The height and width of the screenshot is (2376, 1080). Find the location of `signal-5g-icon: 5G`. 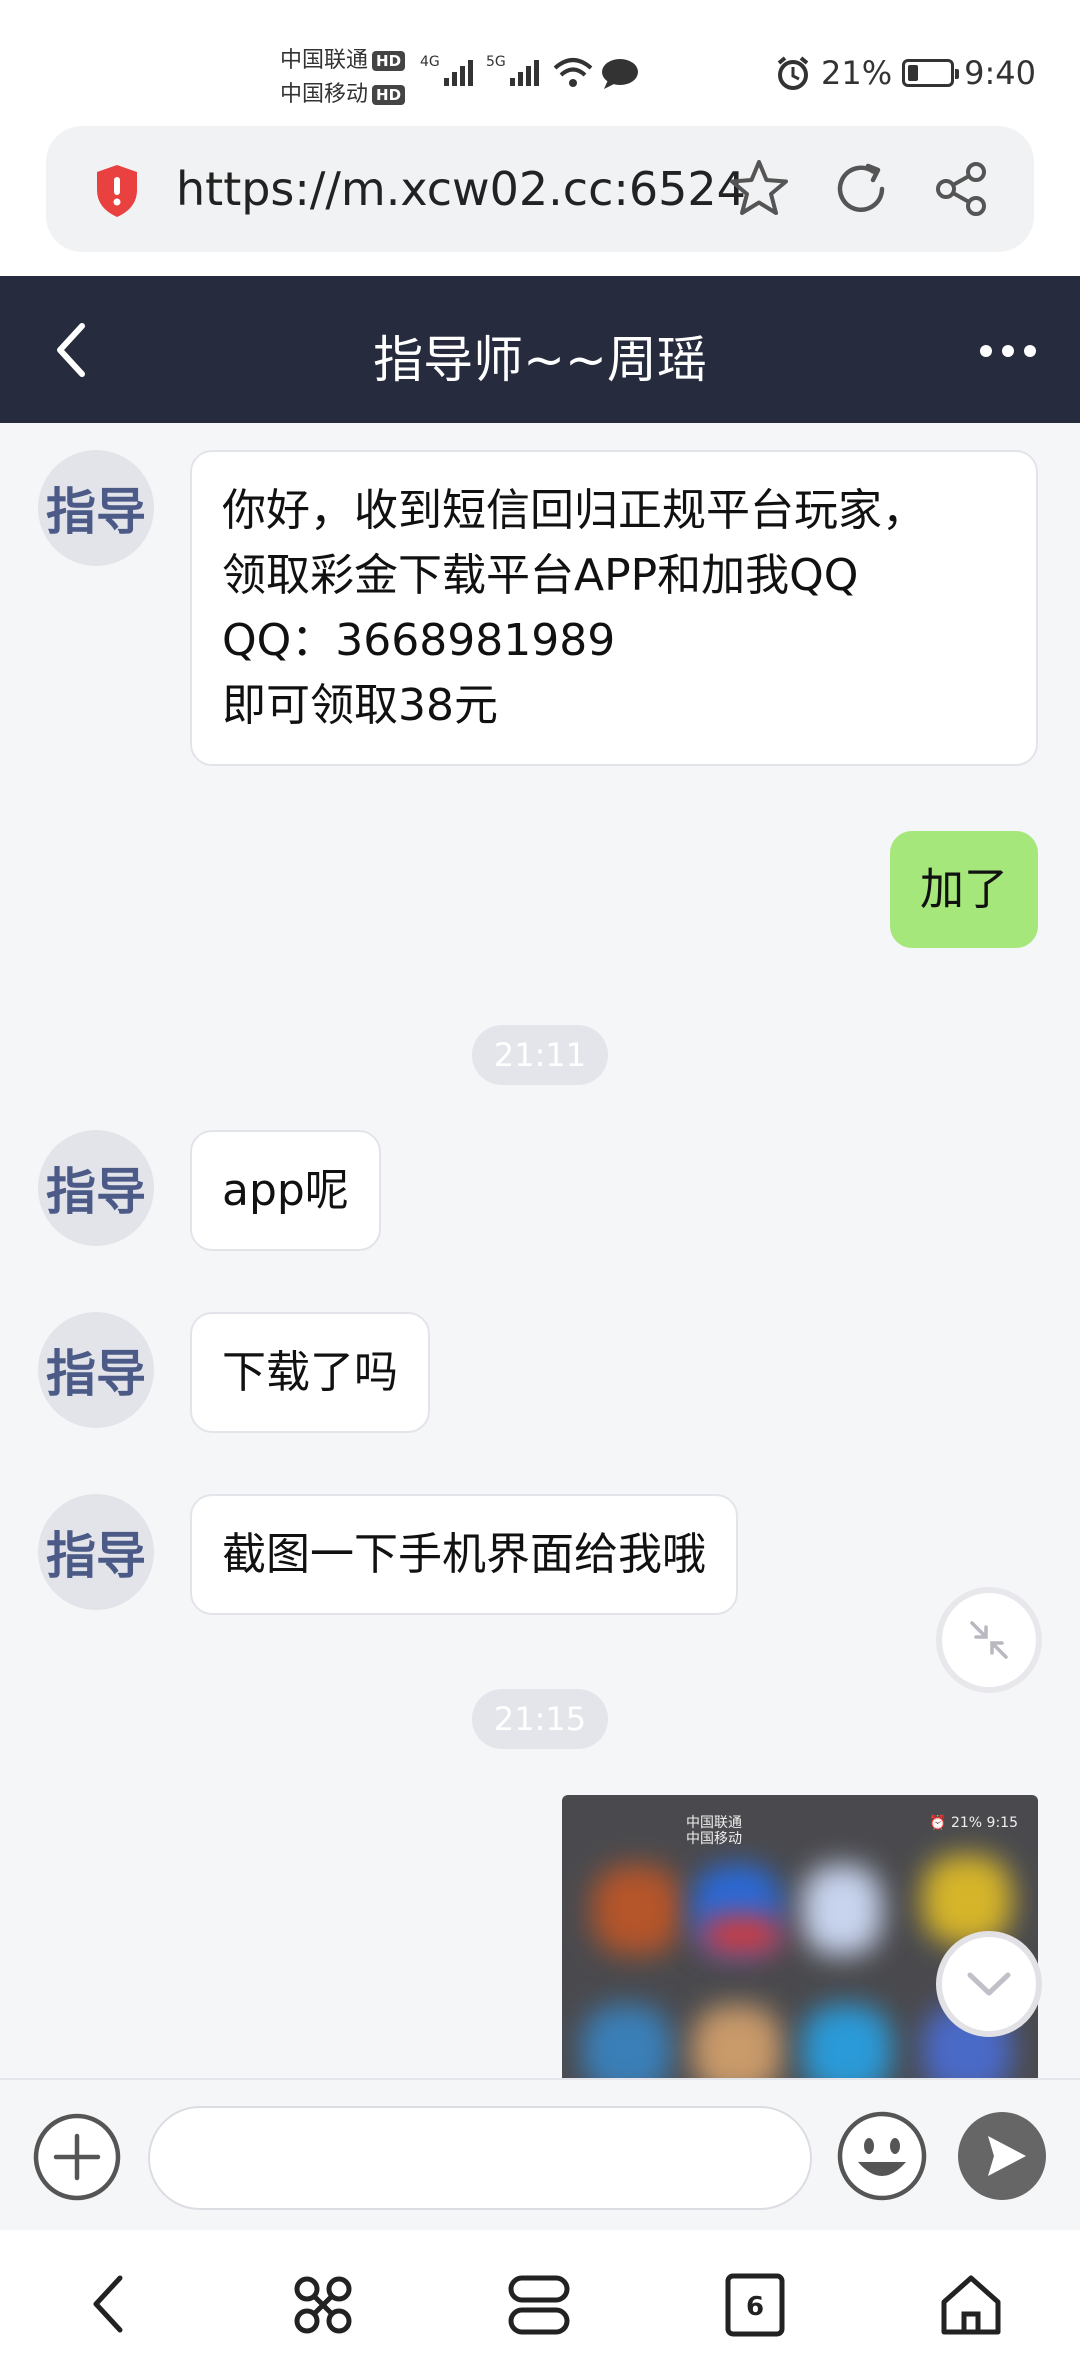

signal-5g-icon: 5G is located at coordinates (512, 70).